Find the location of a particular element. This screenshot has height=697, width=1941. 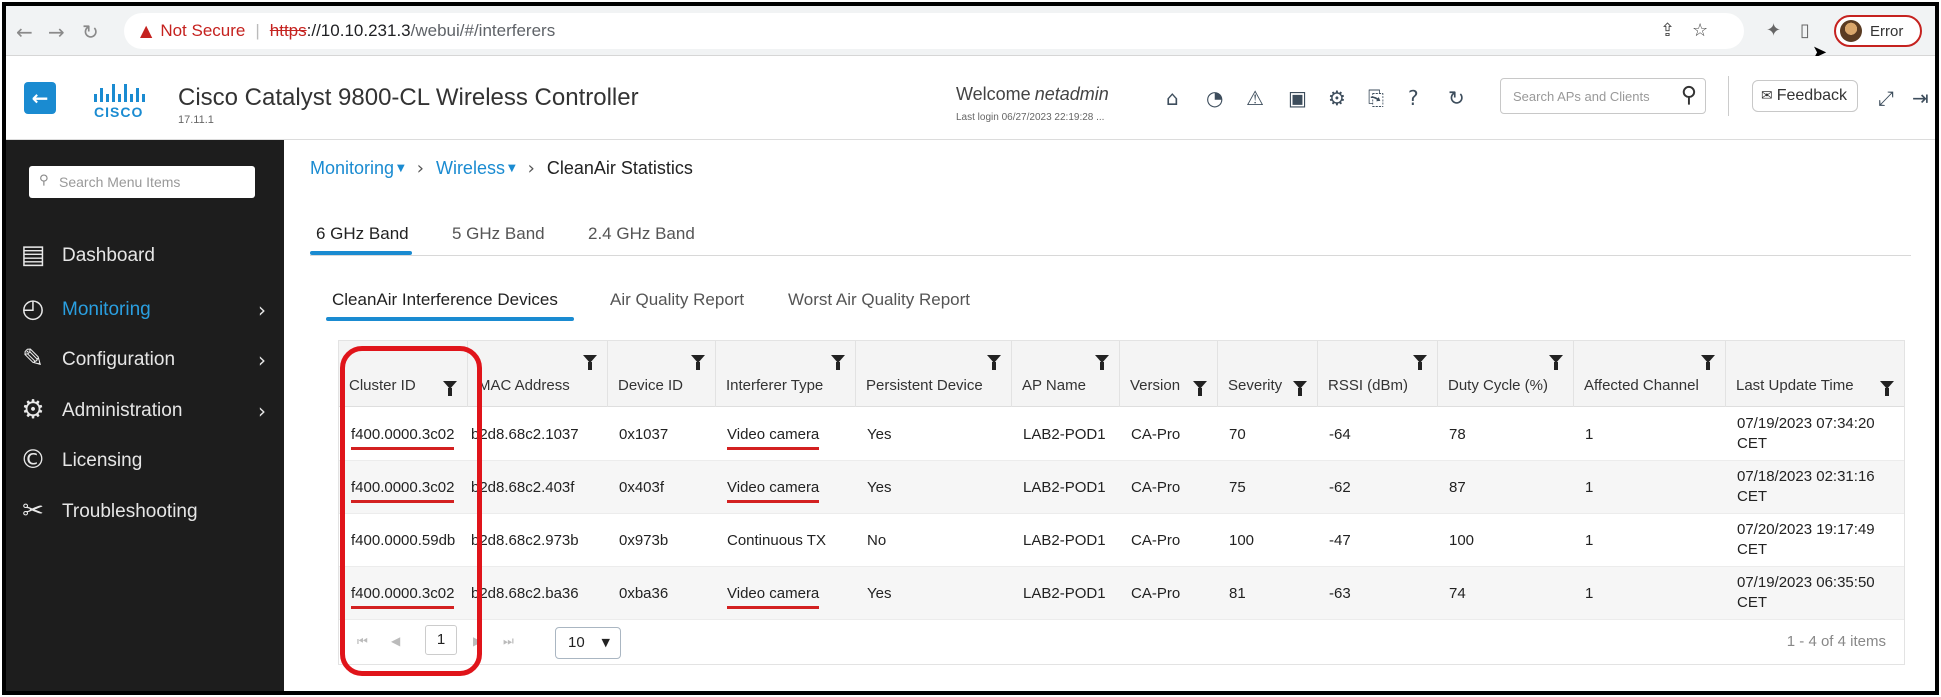

column-severity: Severity is located at coordinates (1267, 374).